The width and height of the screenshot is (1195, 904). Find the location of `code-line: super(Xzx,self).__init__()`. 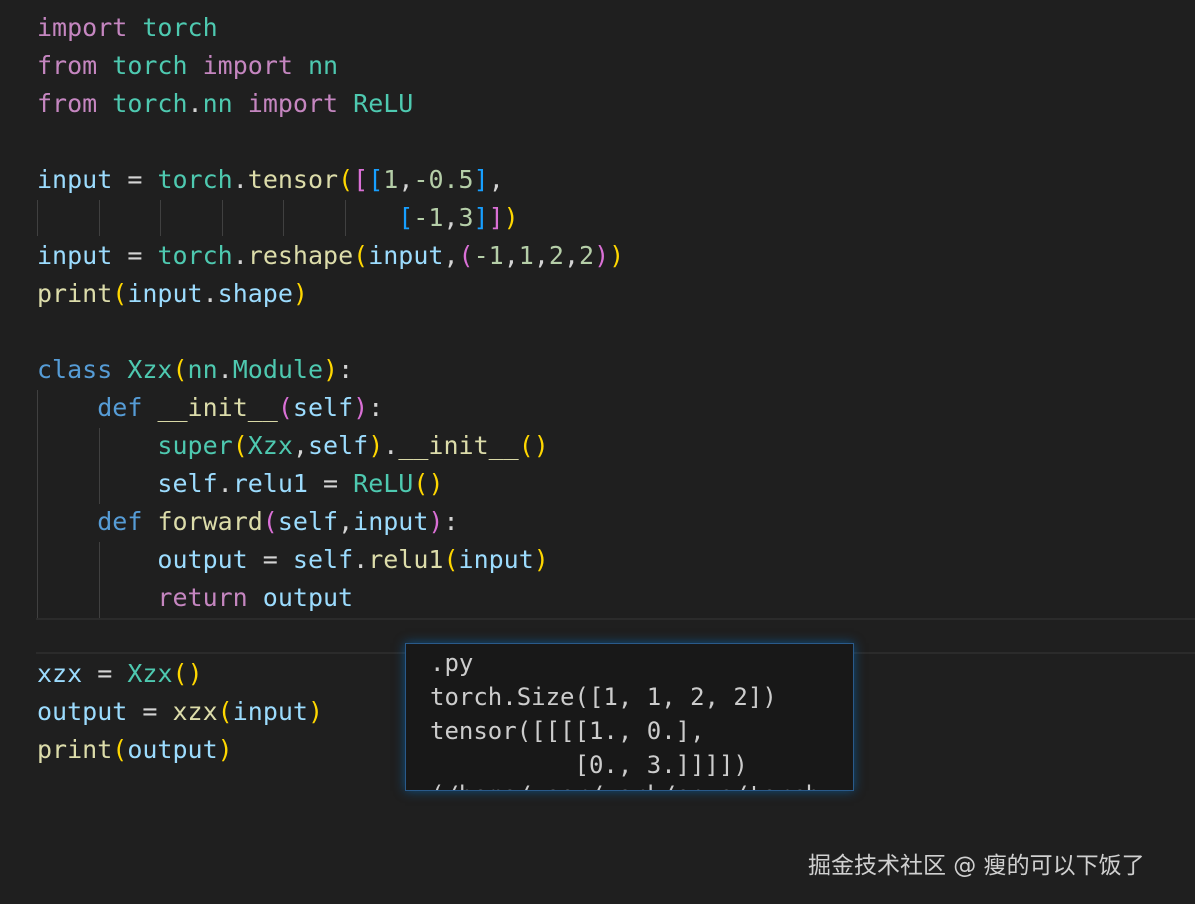

code-line: super(Xzx,self).__init__() is located at coordinates (292, 446).